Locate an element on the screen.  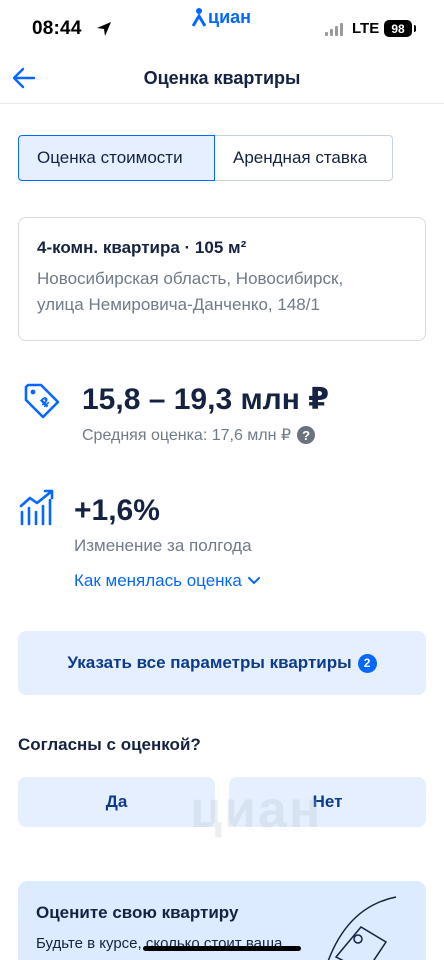
specify-params-label: Указать все параметры квартиры is located at coordinates (209, 662).